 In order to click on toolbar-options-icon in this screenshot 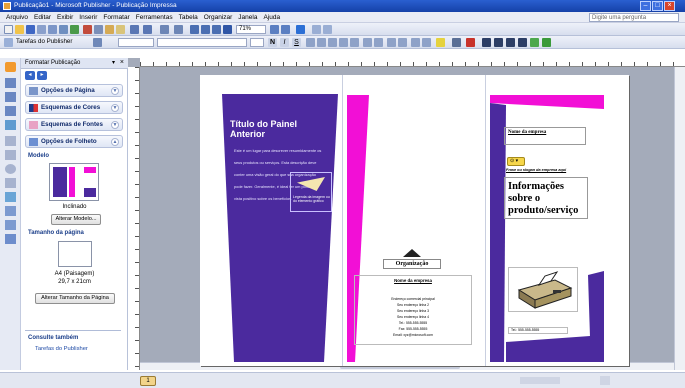, I will do `click(316, 29)`.